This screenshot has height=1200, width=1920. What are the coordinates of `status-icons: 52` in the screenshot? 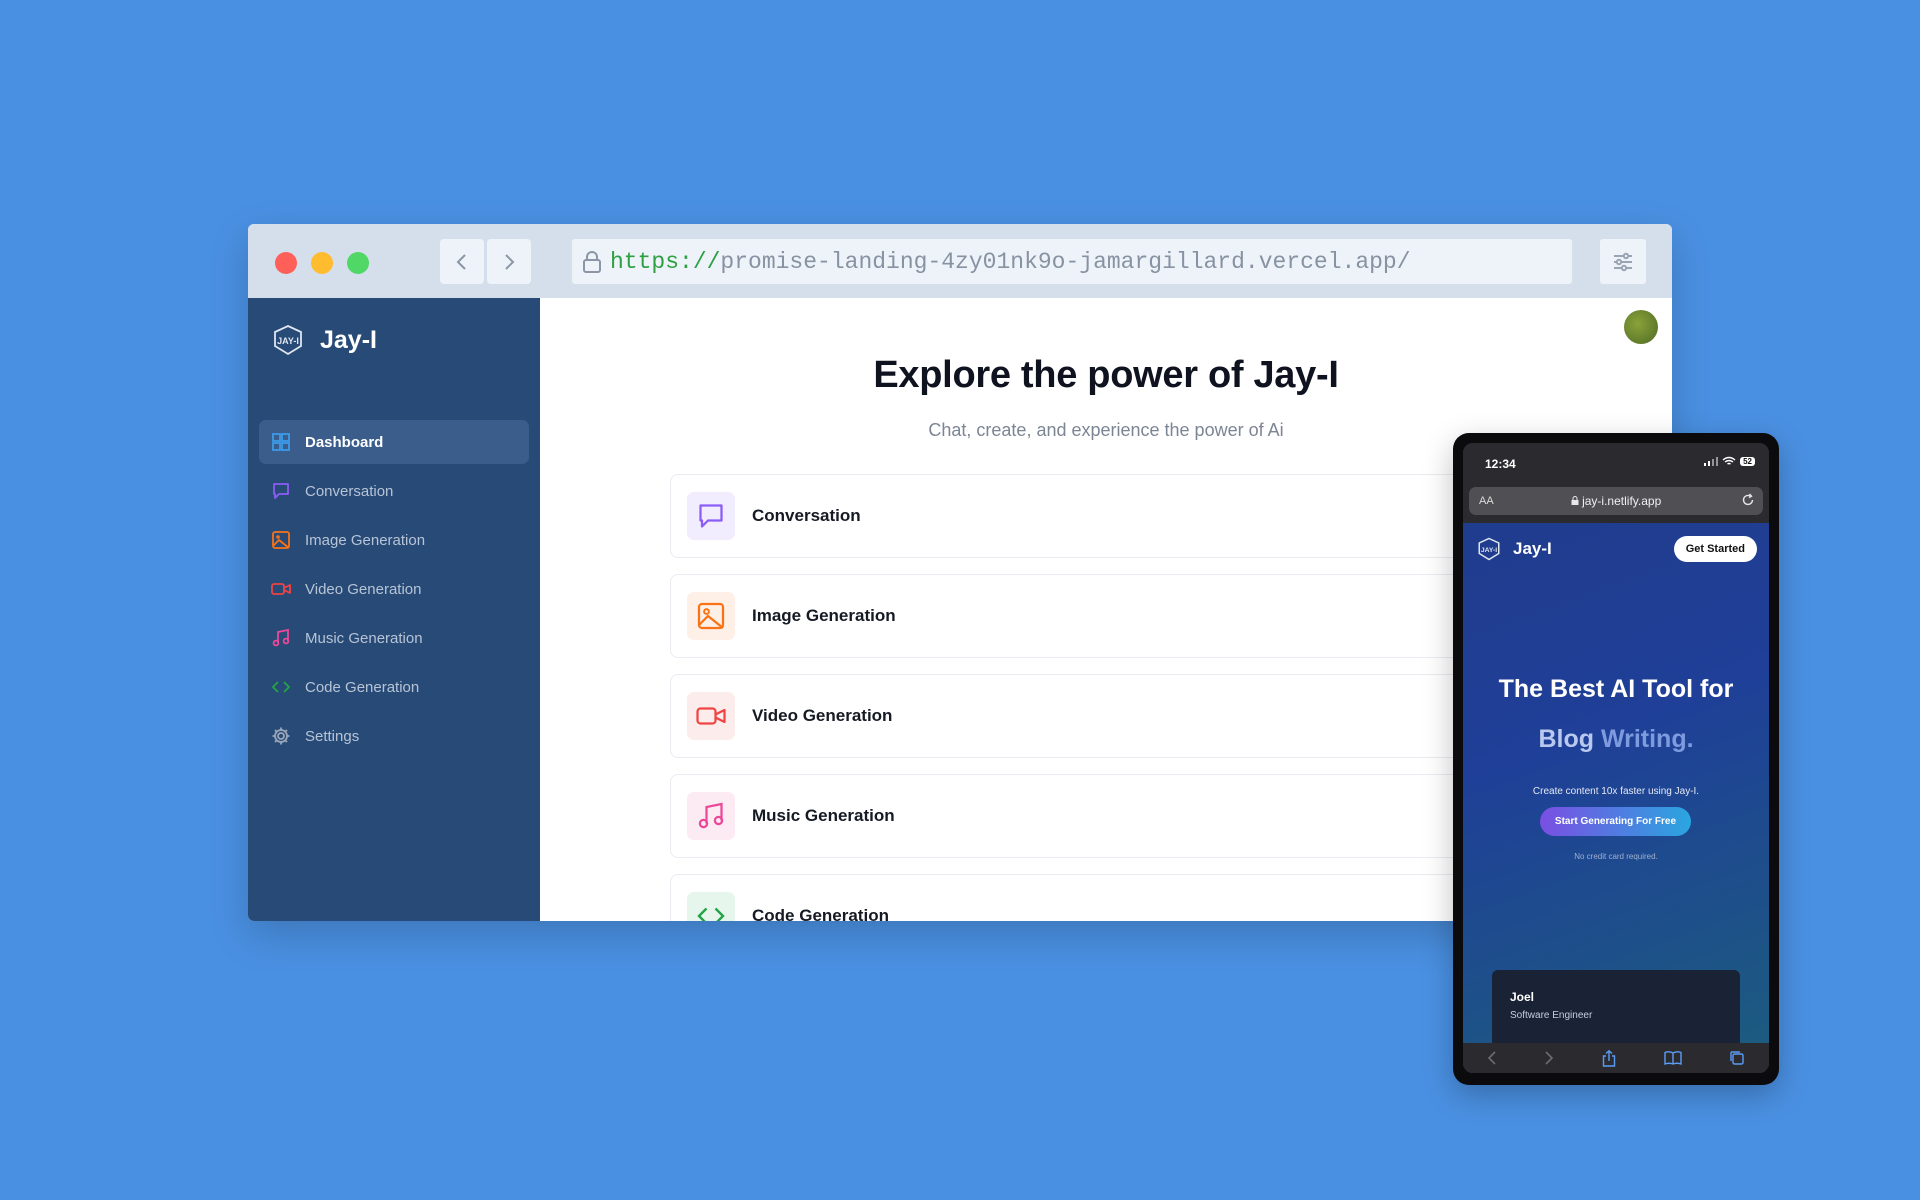 It's located at (1729, 461).